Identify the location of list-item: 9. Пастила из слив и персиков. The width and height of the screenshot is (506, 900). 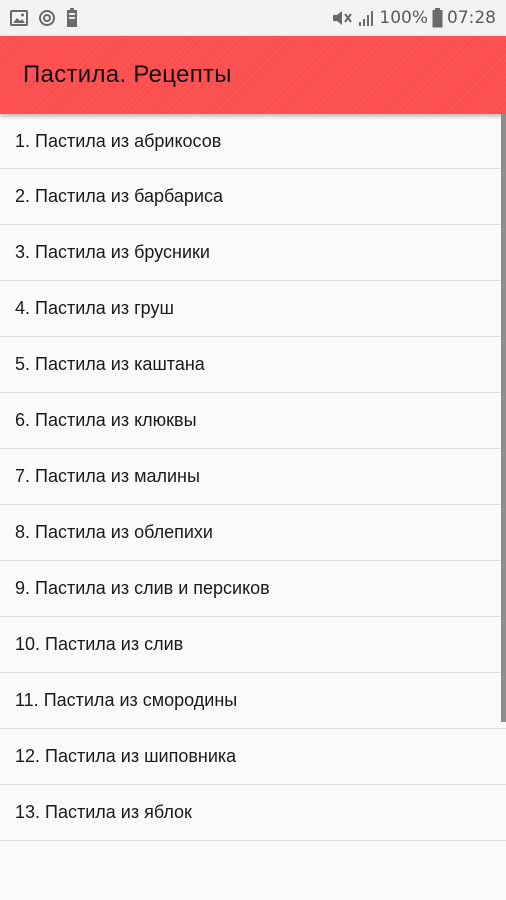
(253, 589).